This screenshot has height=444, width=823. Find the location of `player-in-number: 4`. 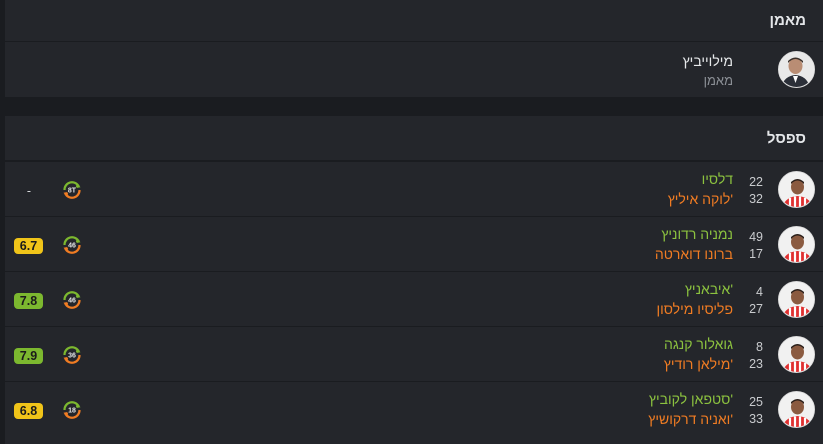

player-in-number: 4 is located at coordinates (759, 292).